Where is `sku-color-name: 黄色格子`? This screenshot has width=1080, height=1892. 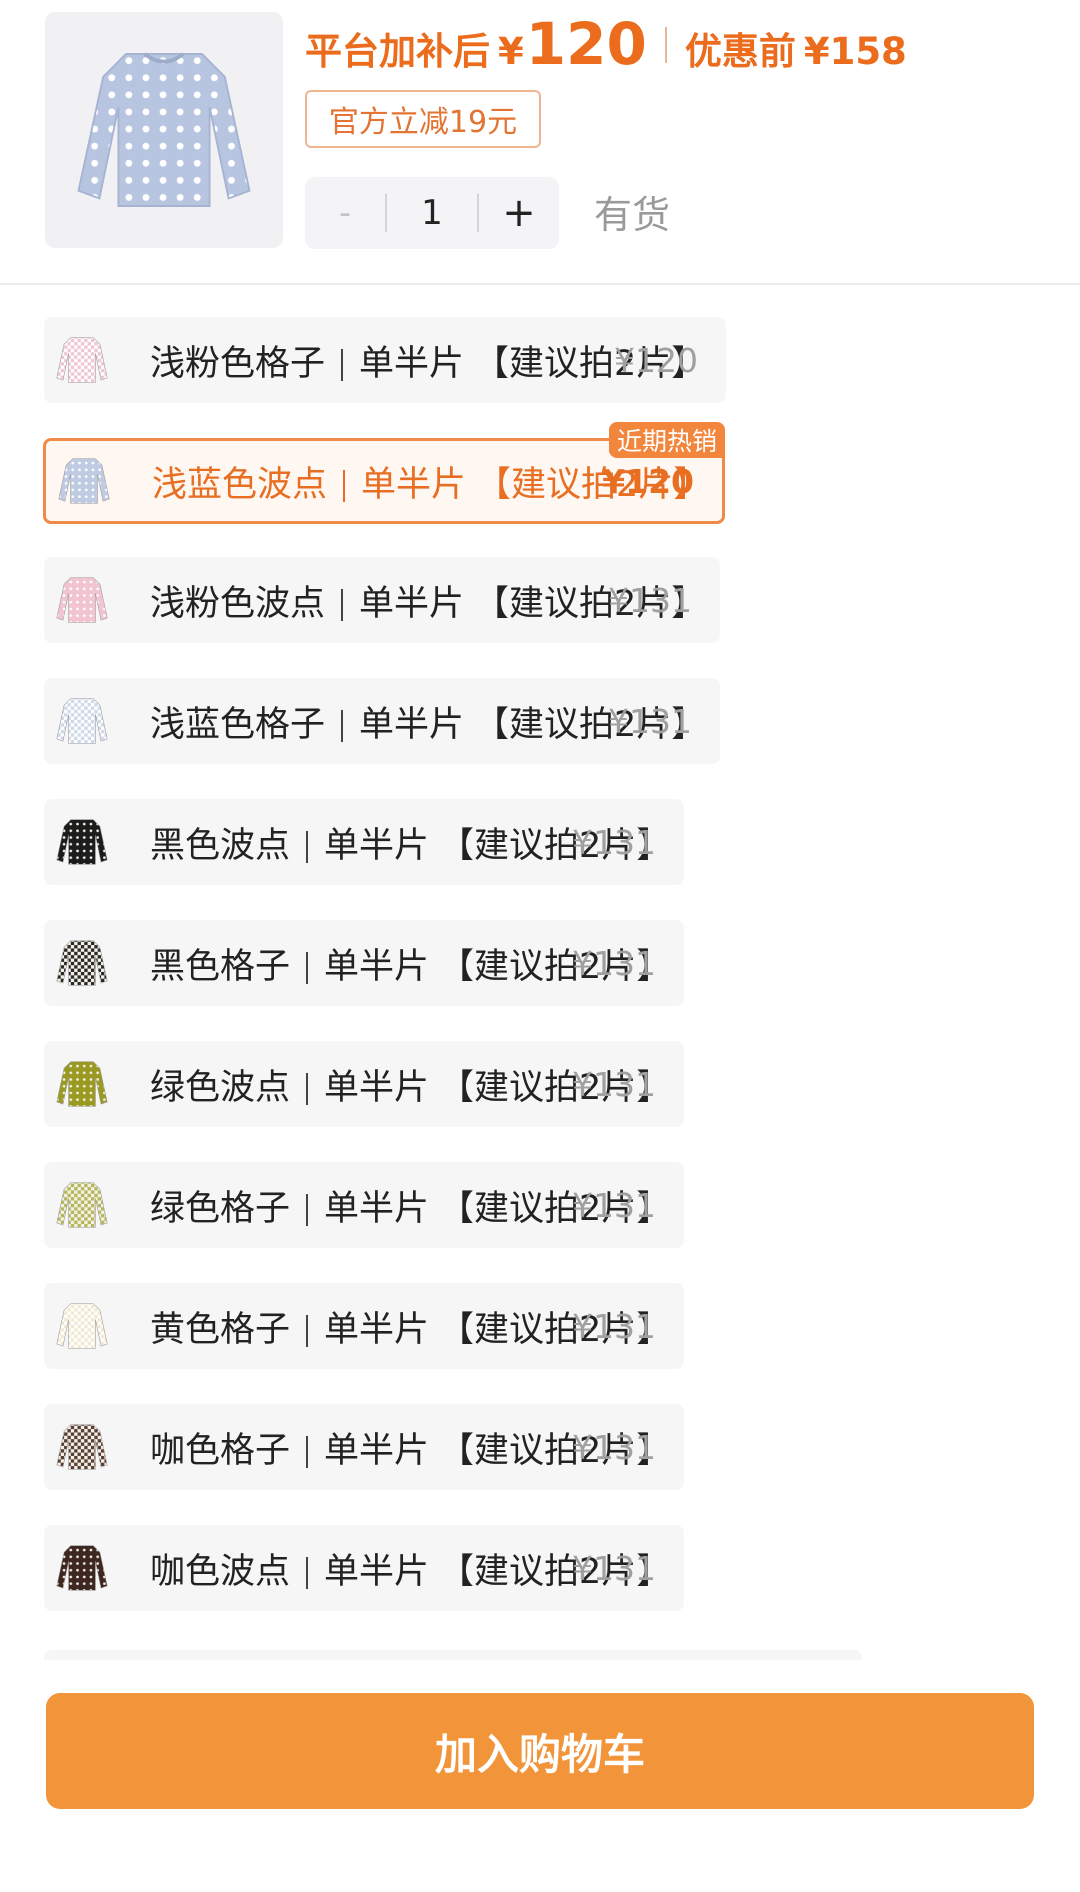
sku-color-name: 黄色格子 is located at coordinates (220, 1329).